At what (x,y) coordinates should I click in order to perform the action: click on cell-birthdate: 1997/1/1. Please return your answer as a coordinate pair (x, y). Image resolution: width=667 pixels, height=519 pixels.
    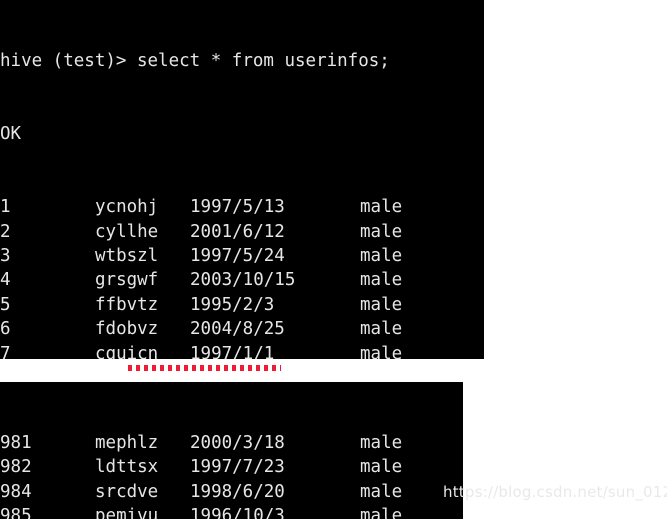
    Looking at the image, I should click on (232, 351).